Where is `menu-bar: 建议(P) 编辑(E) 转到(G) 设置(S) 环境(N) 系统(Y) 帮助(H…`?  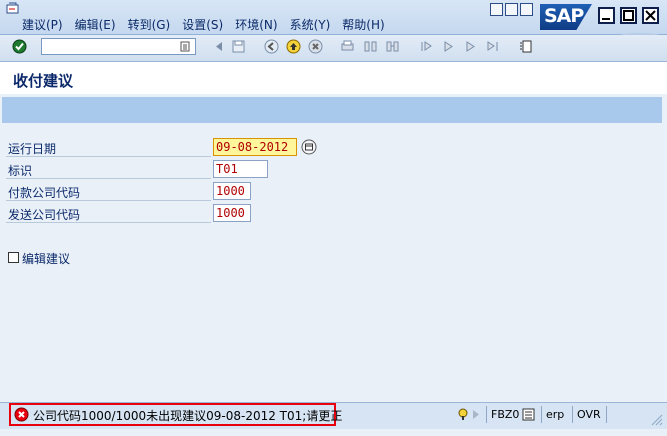 menu-bar: 建议(P) 编辑(E) 转到(G) 设置(S) 环境(N) 系统(Y) 帮助(H… is located at coordinates (333, 17).